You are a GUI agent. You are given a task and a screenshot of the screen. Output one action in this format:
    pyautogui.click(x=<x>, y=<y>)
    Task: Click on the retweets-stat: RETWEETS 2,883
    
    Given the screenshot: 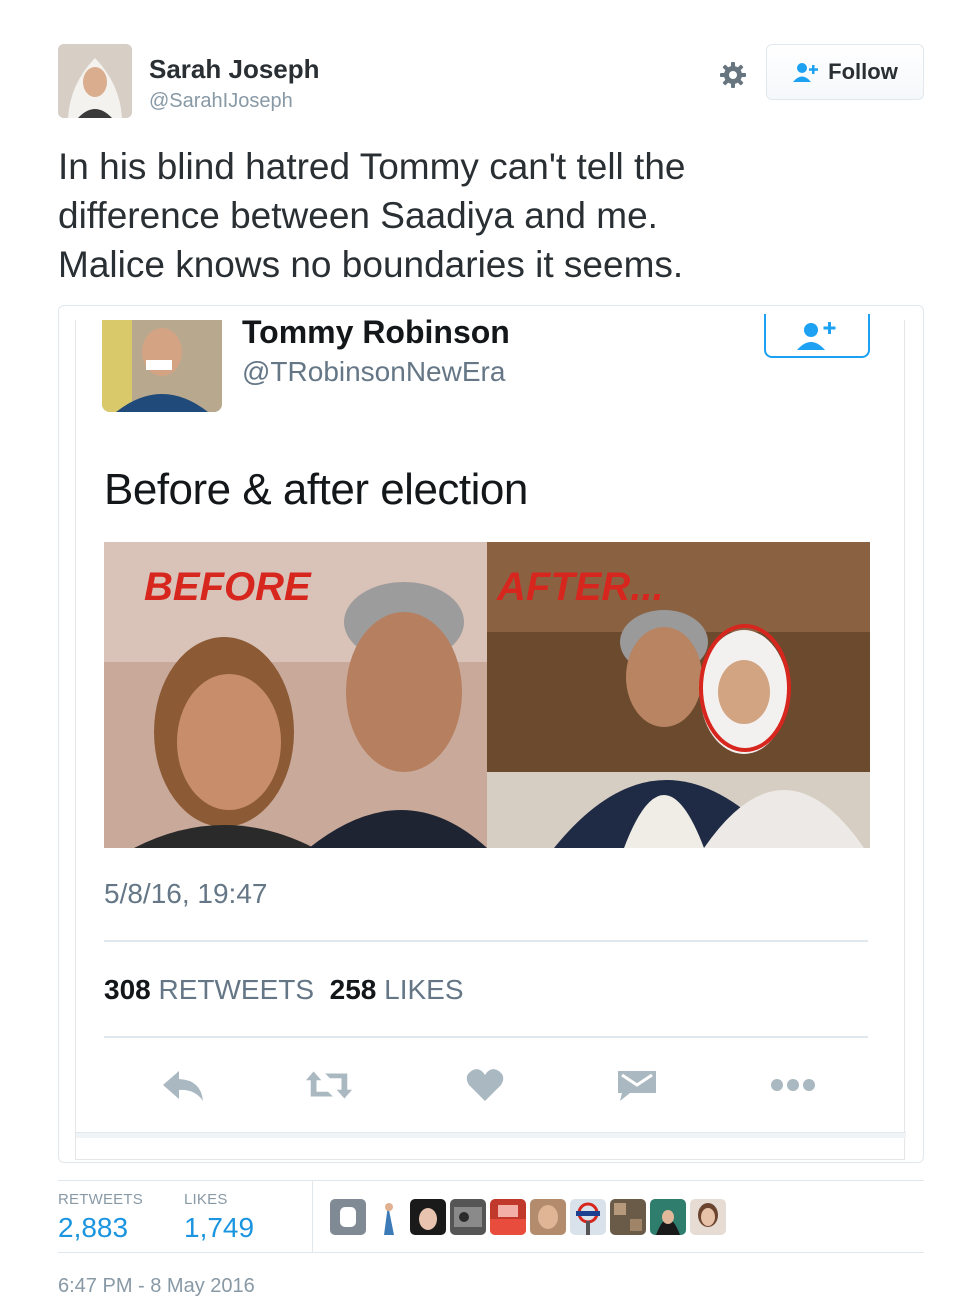 What is the action you would take?
    pyautogui.click(x=100, y=1217)
    